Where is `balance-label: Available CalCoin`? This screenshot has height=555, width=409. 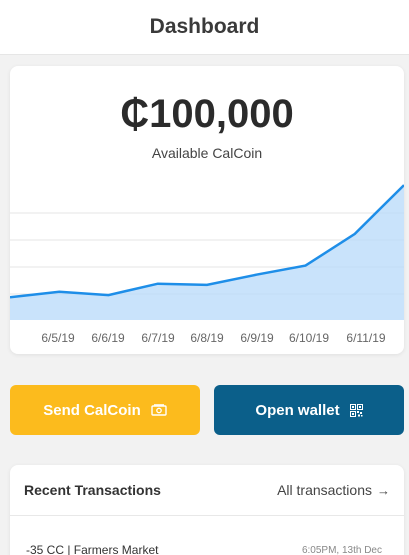
balance-label: Available CalCoin is located at coordinates (207, 153).